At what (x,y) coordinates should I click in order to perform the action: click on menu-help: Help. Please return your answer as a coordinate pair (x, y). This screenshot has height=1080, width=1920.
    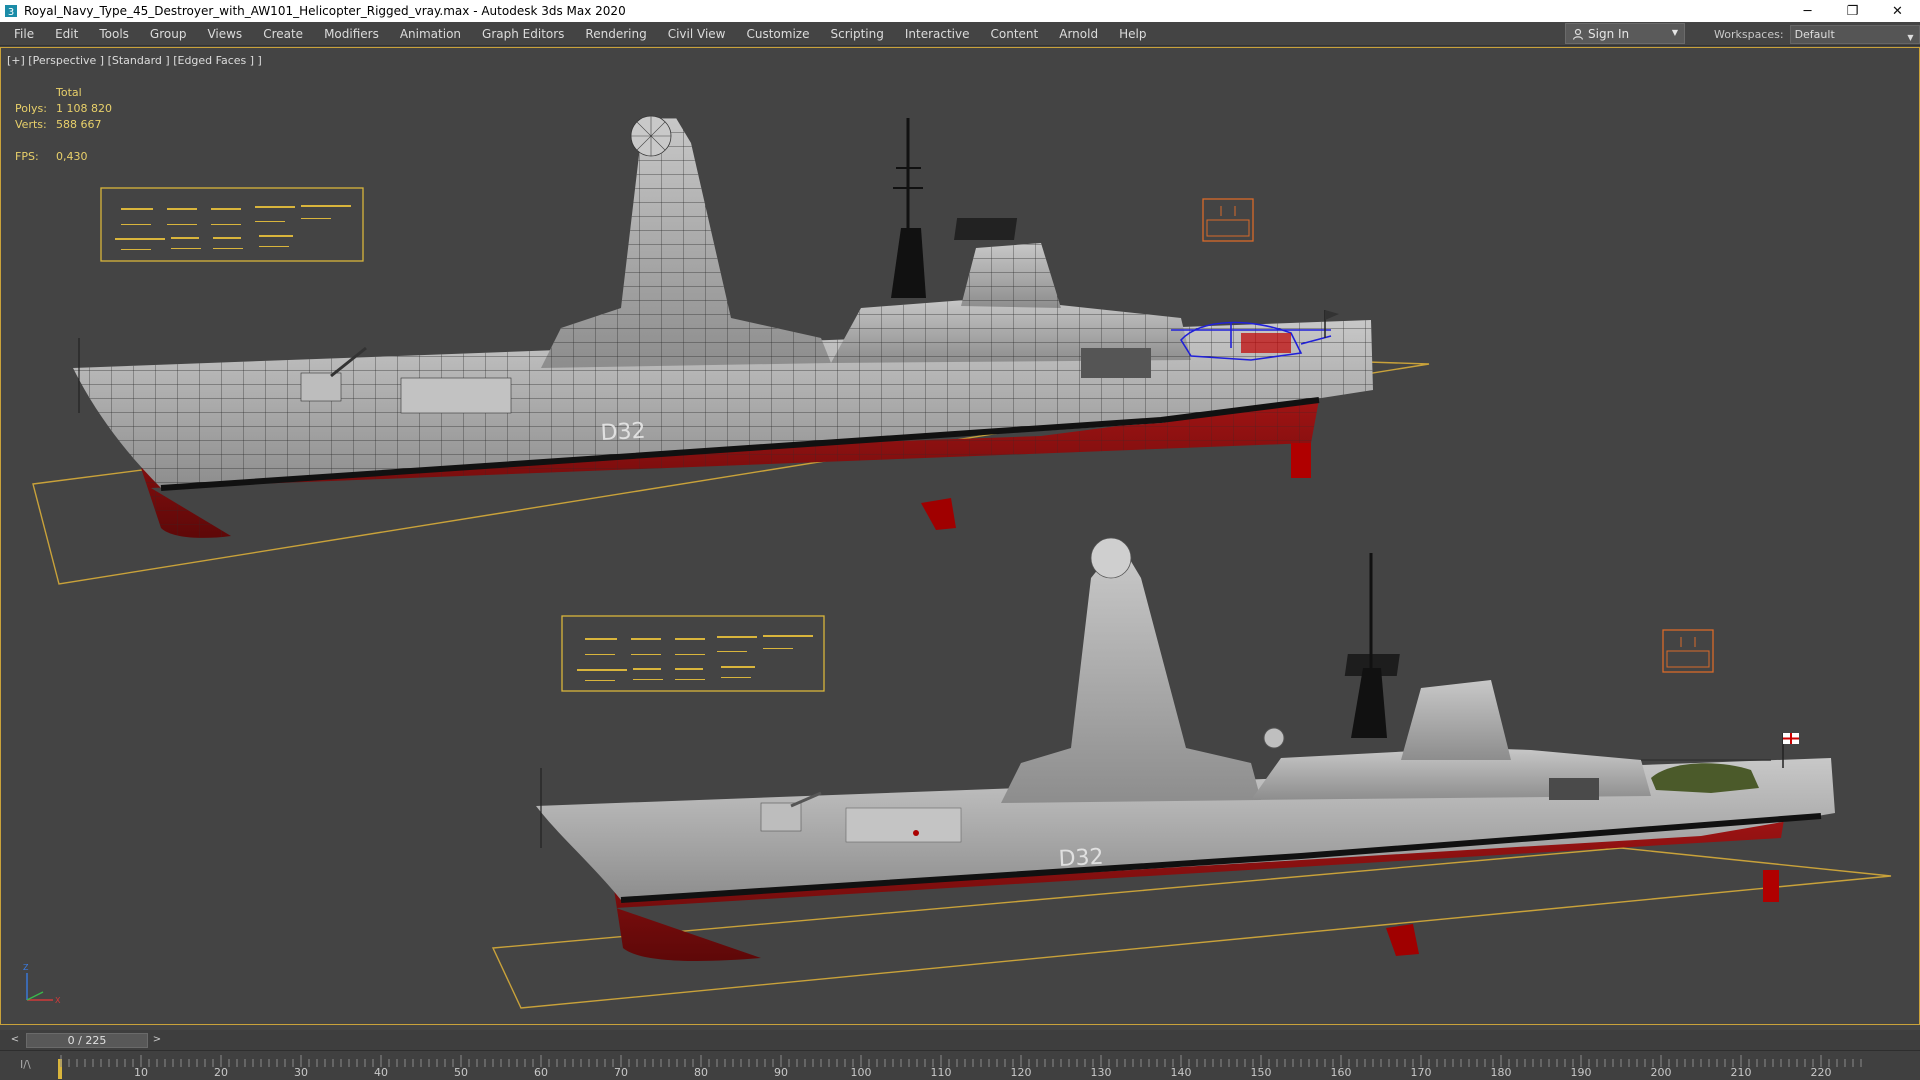
    Looking at the image, I should click on (1134, 34).